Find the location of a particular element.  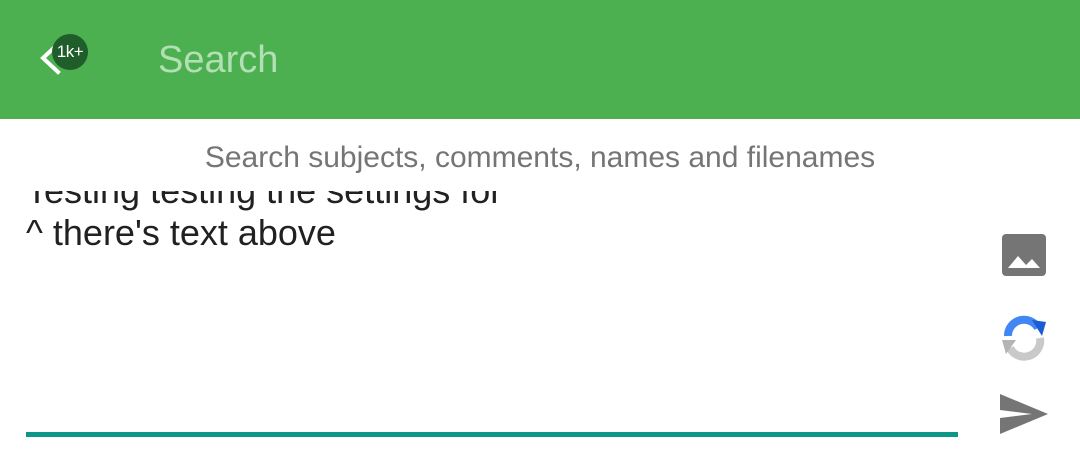

attach-image-button is located at coordinates (1024, 255).